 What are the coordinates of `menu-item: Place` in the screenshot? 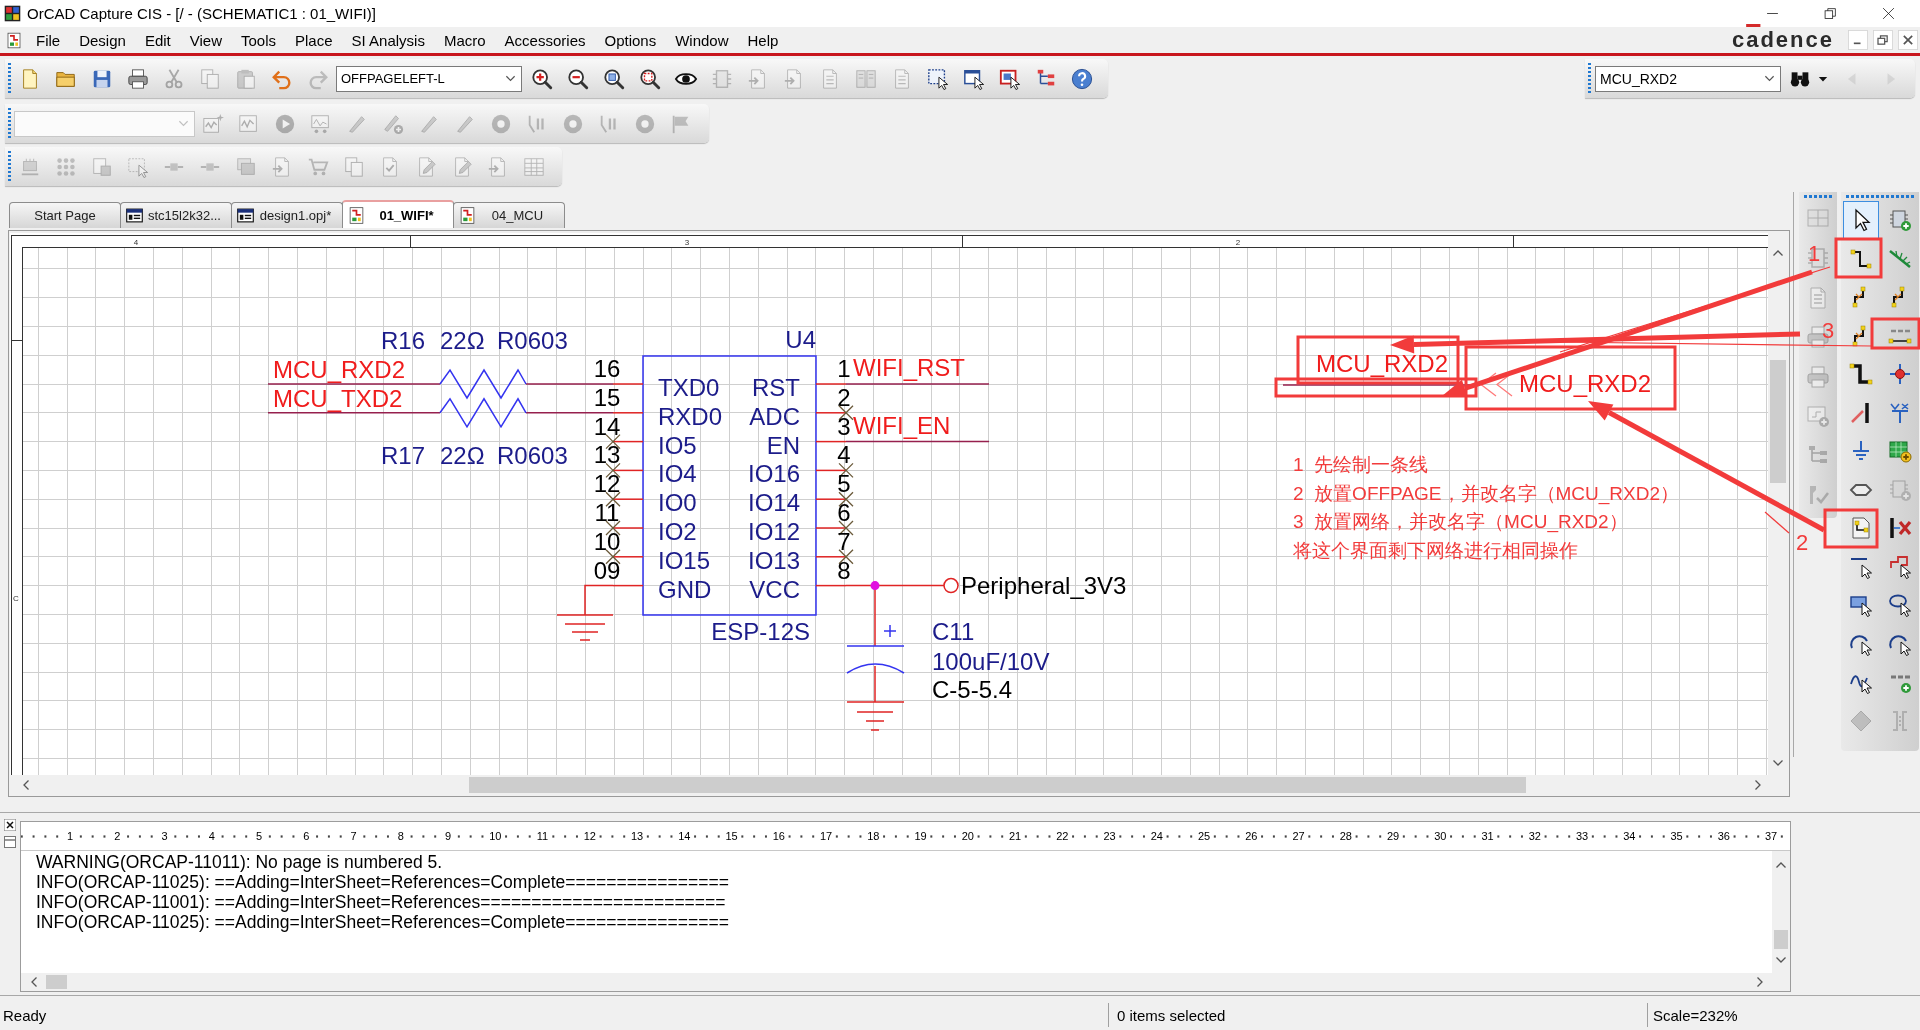 It's located at (314, 40).